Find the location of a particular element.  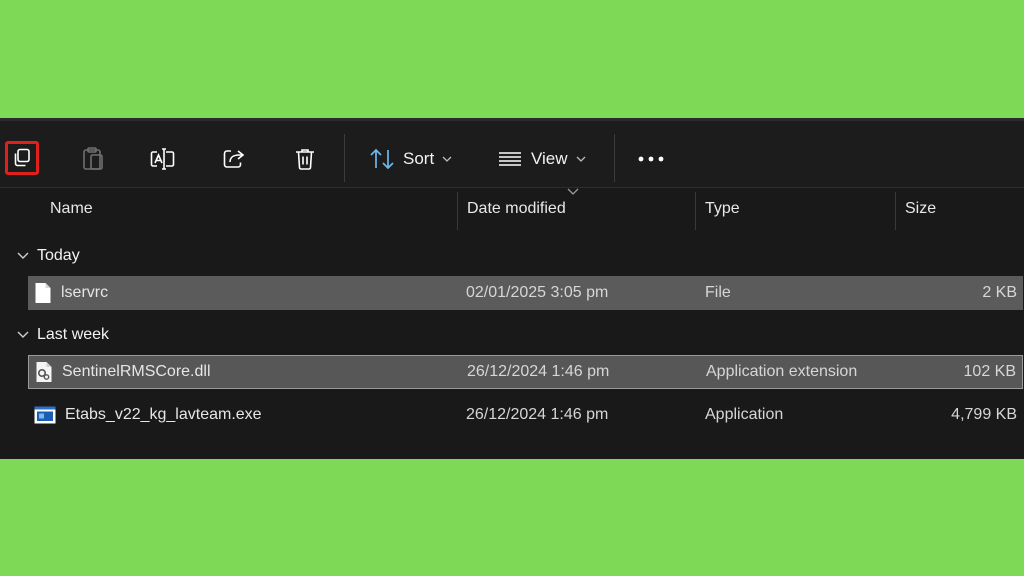

file-size: 2 KB is located at coordinates (999, 292).